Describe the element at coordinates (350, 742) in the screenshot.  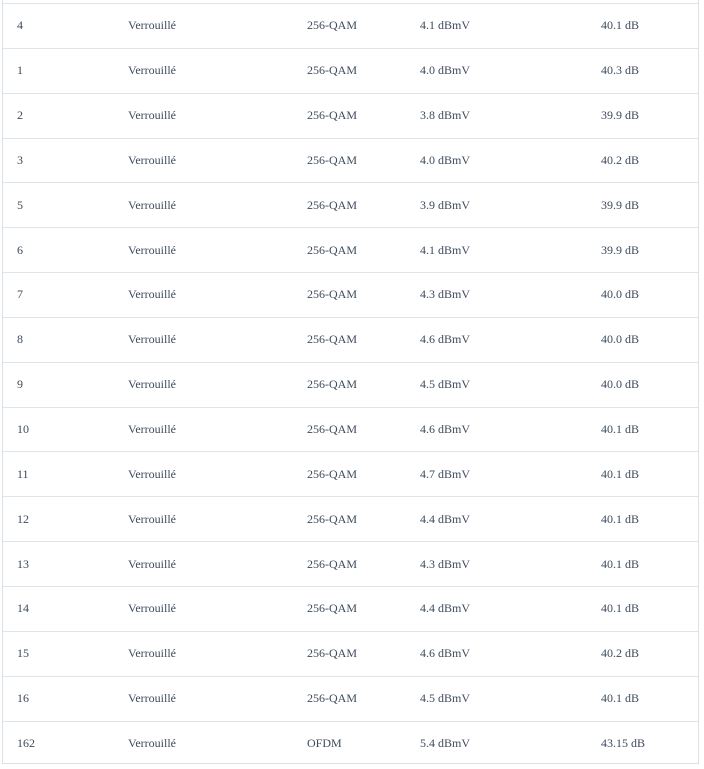
I see `table-row: 162 Verrouillé OFDM 5.4 dBmV 43.15 dB` at that location.